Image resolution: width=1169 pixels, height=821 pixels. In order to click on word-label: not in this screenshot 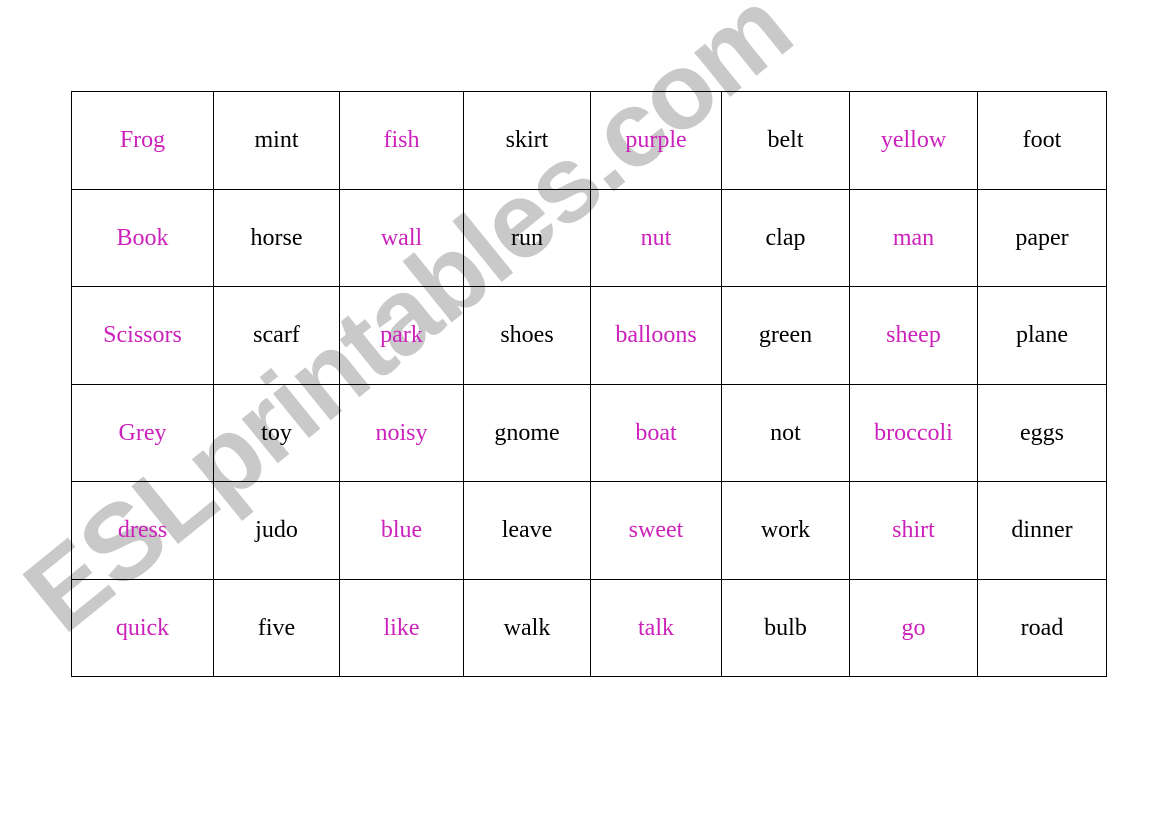, I will do `click(785, 432)`.